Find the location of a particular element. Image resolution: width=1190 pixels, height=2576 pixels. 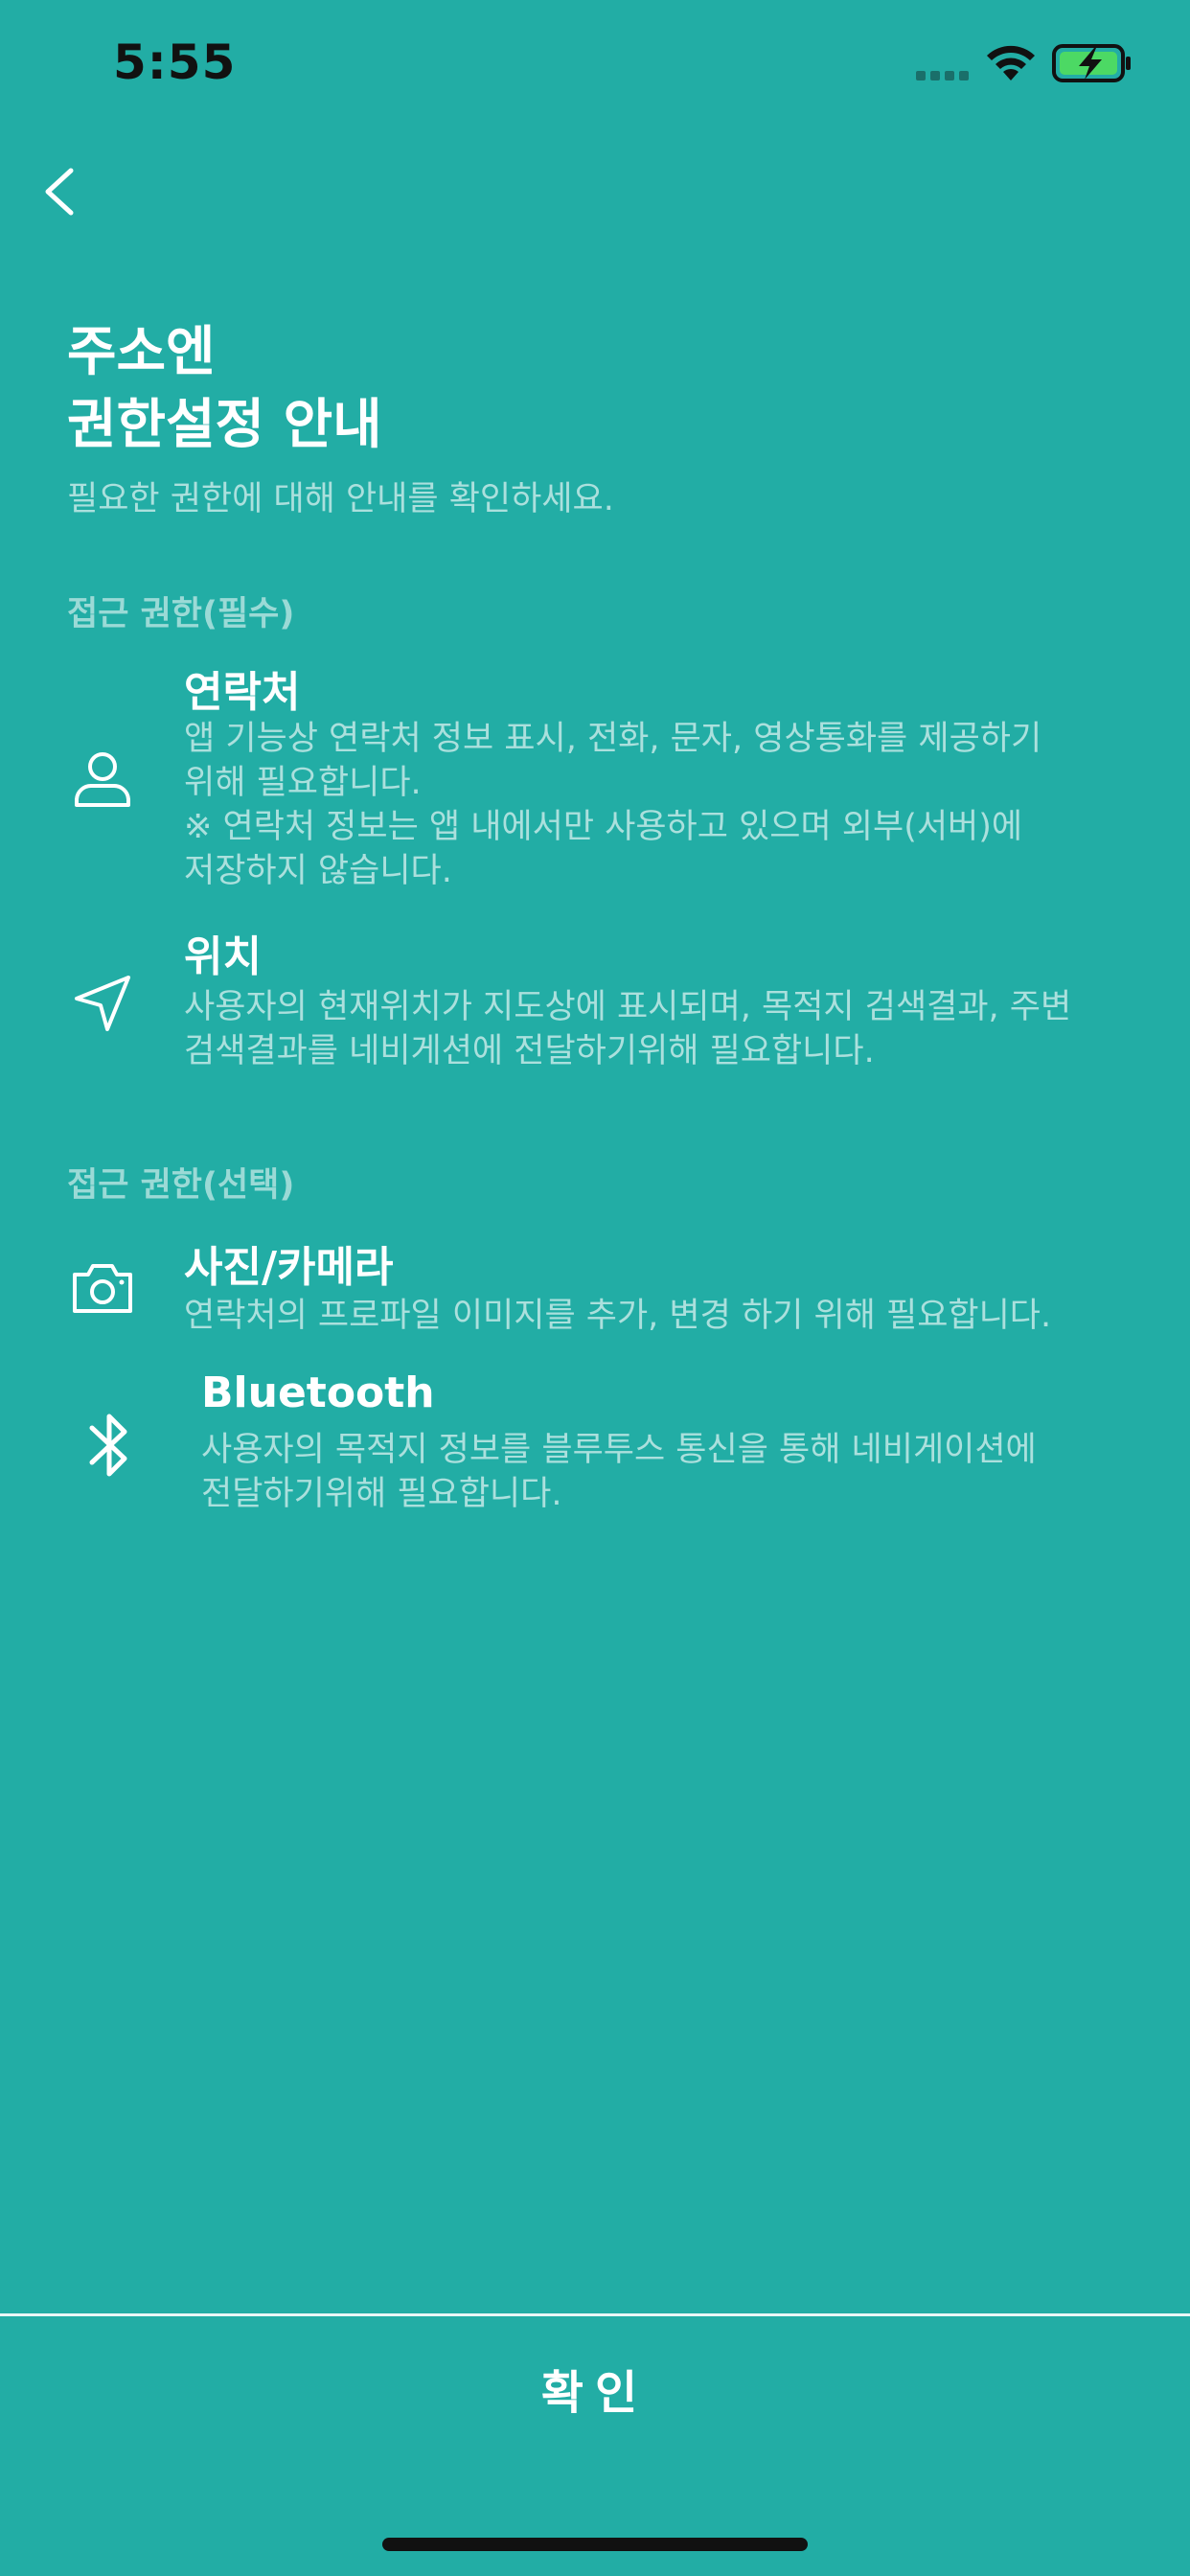

chevron-left-icon is located at coordinates (60, 192).